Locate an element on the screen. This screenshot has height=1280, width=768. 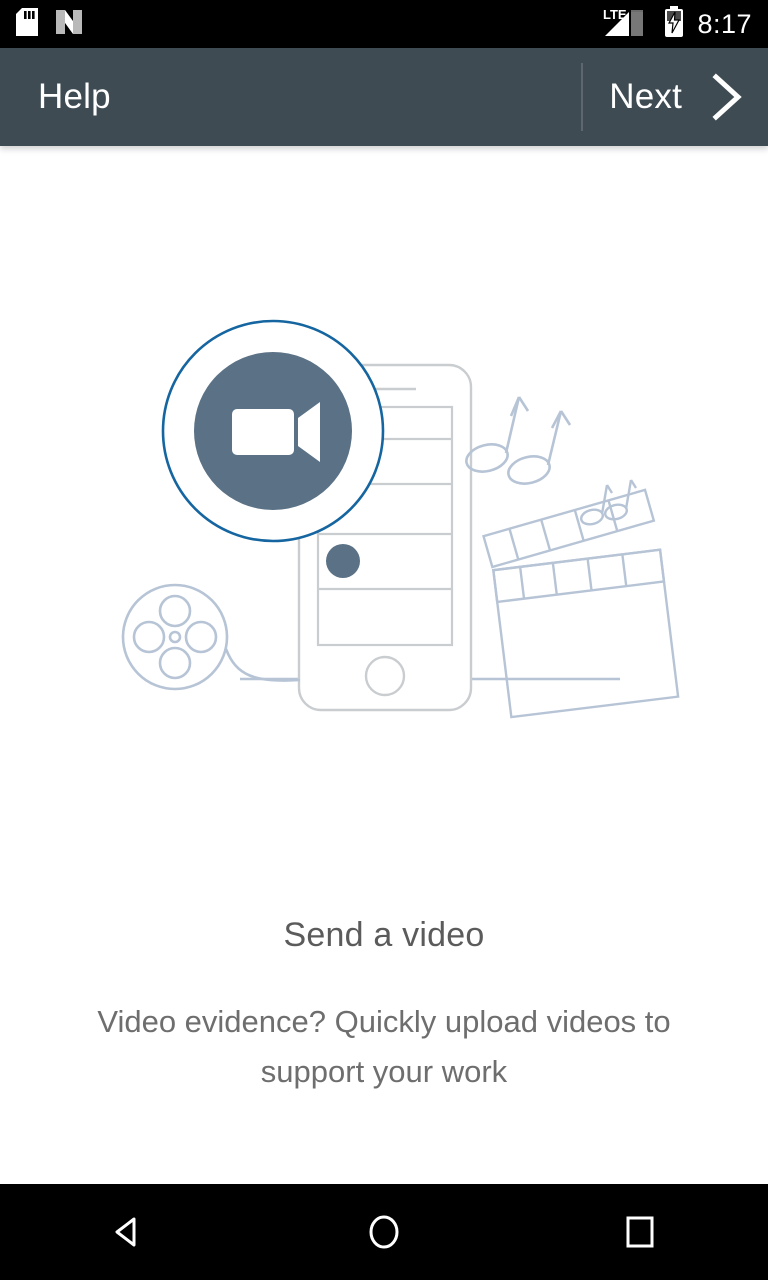
help-button: Help is located at coordinates (74, 97).